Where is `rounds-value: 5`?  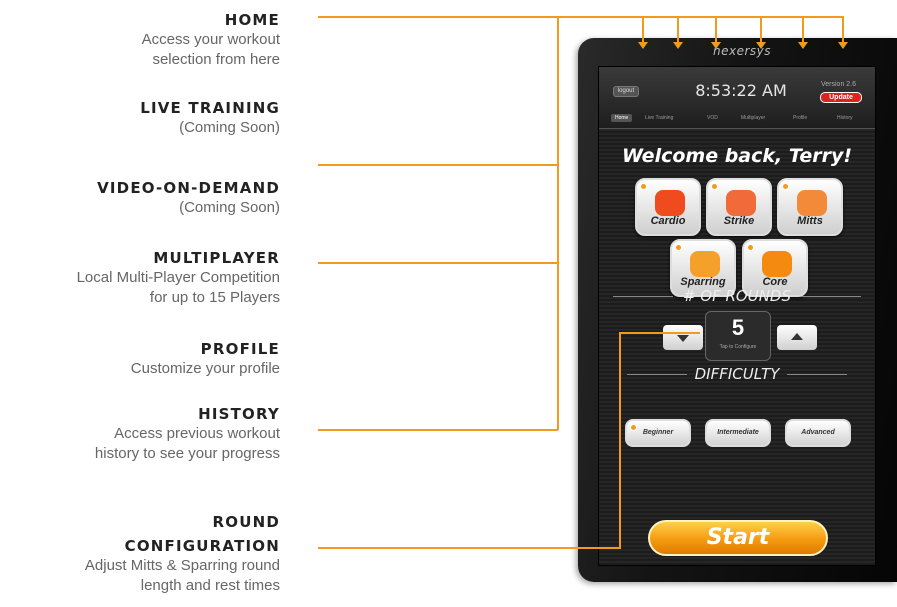 rounds-value: 5 is located at coordinates (738, 327).